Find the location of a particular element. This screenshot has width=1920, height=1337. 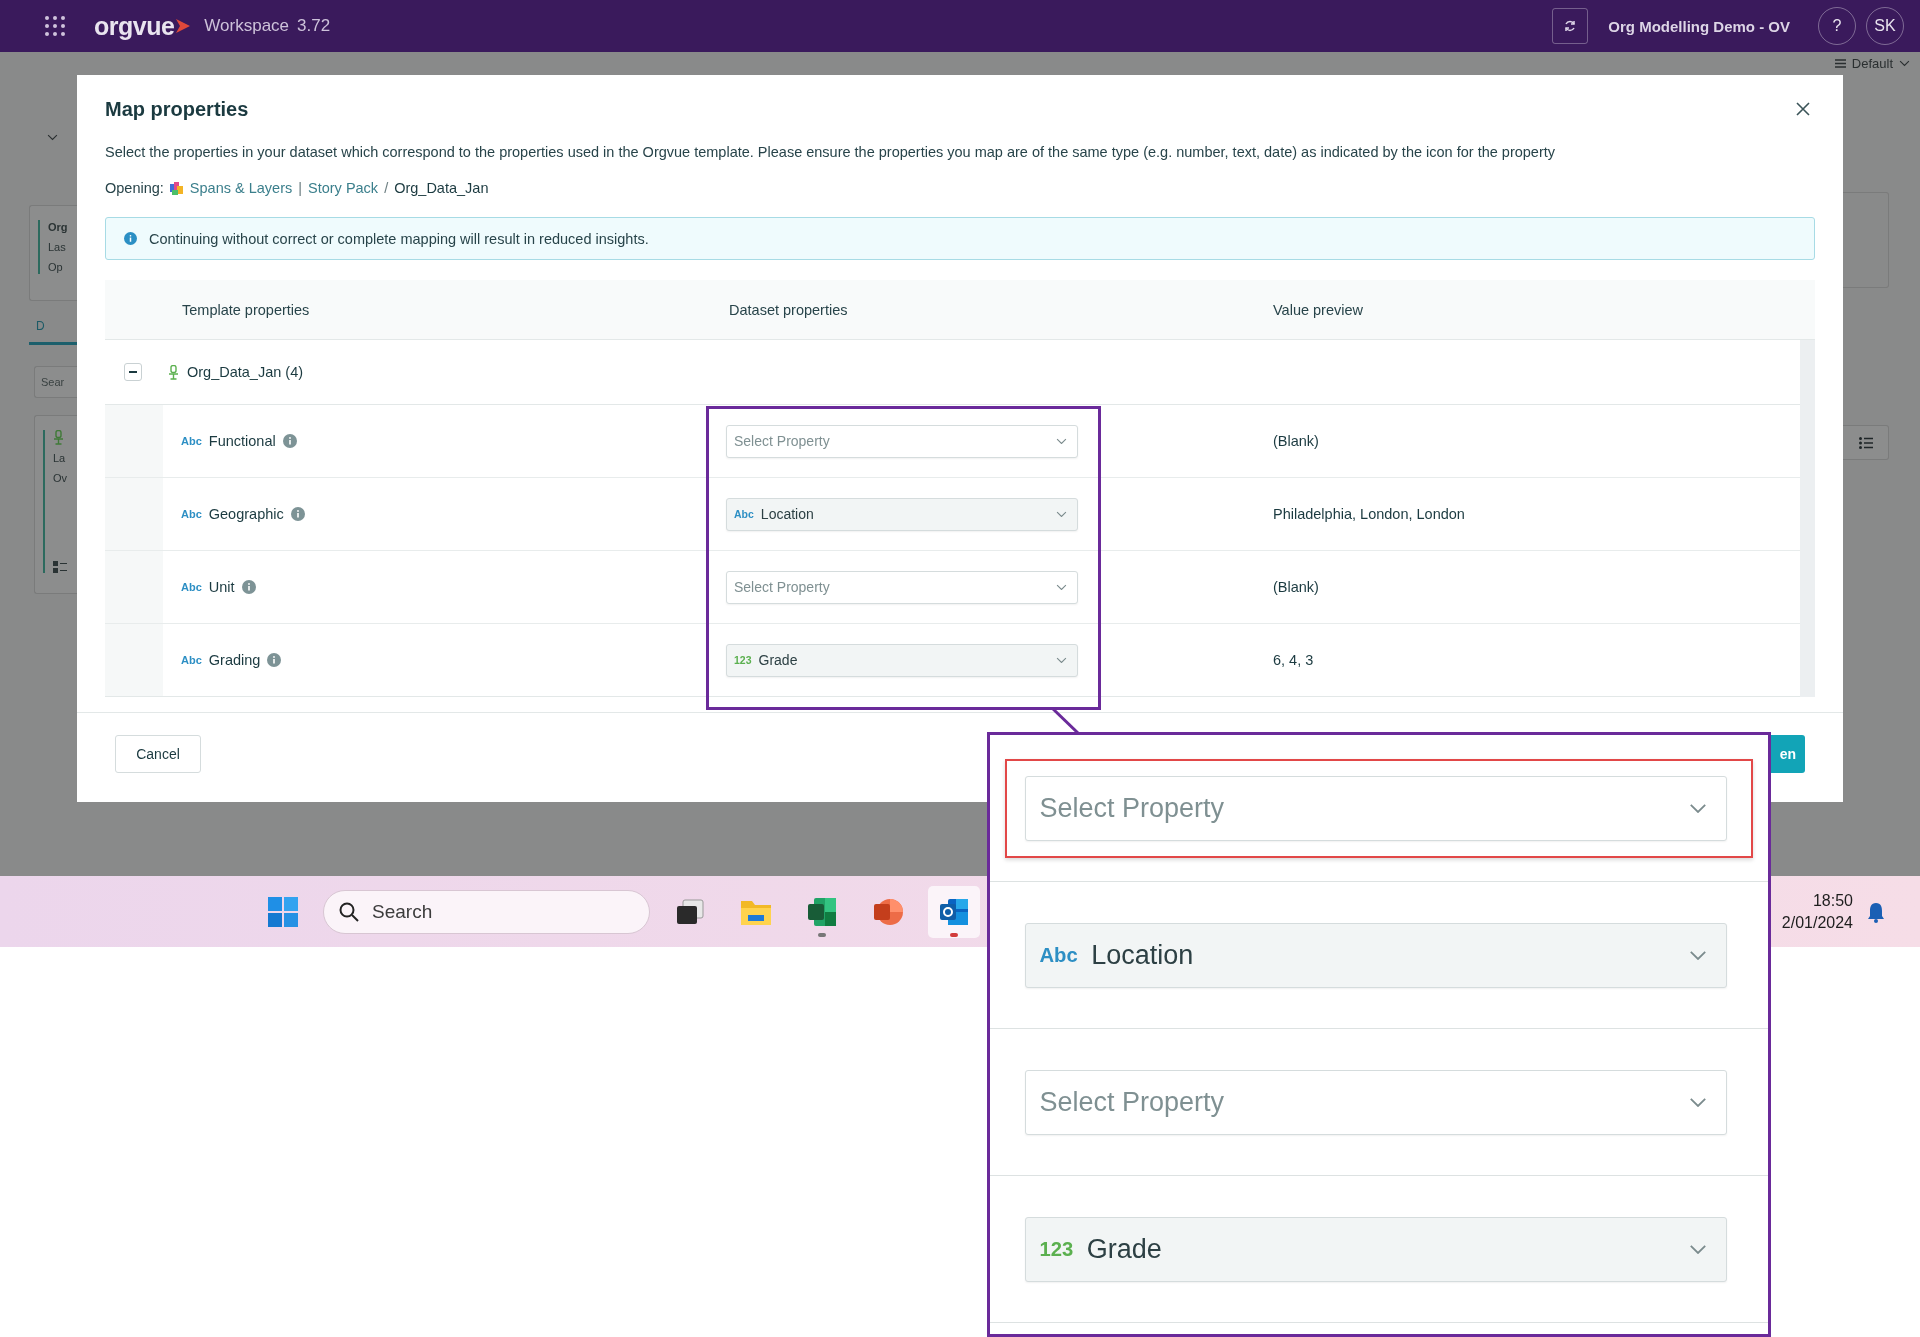

breadcrumb-link: Spans & Layers is located at coordinates (241, 188).